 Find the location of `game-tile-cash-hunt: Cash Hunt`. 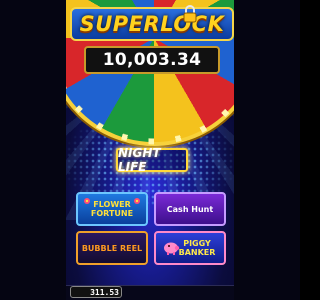

game-tile-cash-hunt: Cash Hunt is located at coordinates (190, 209).